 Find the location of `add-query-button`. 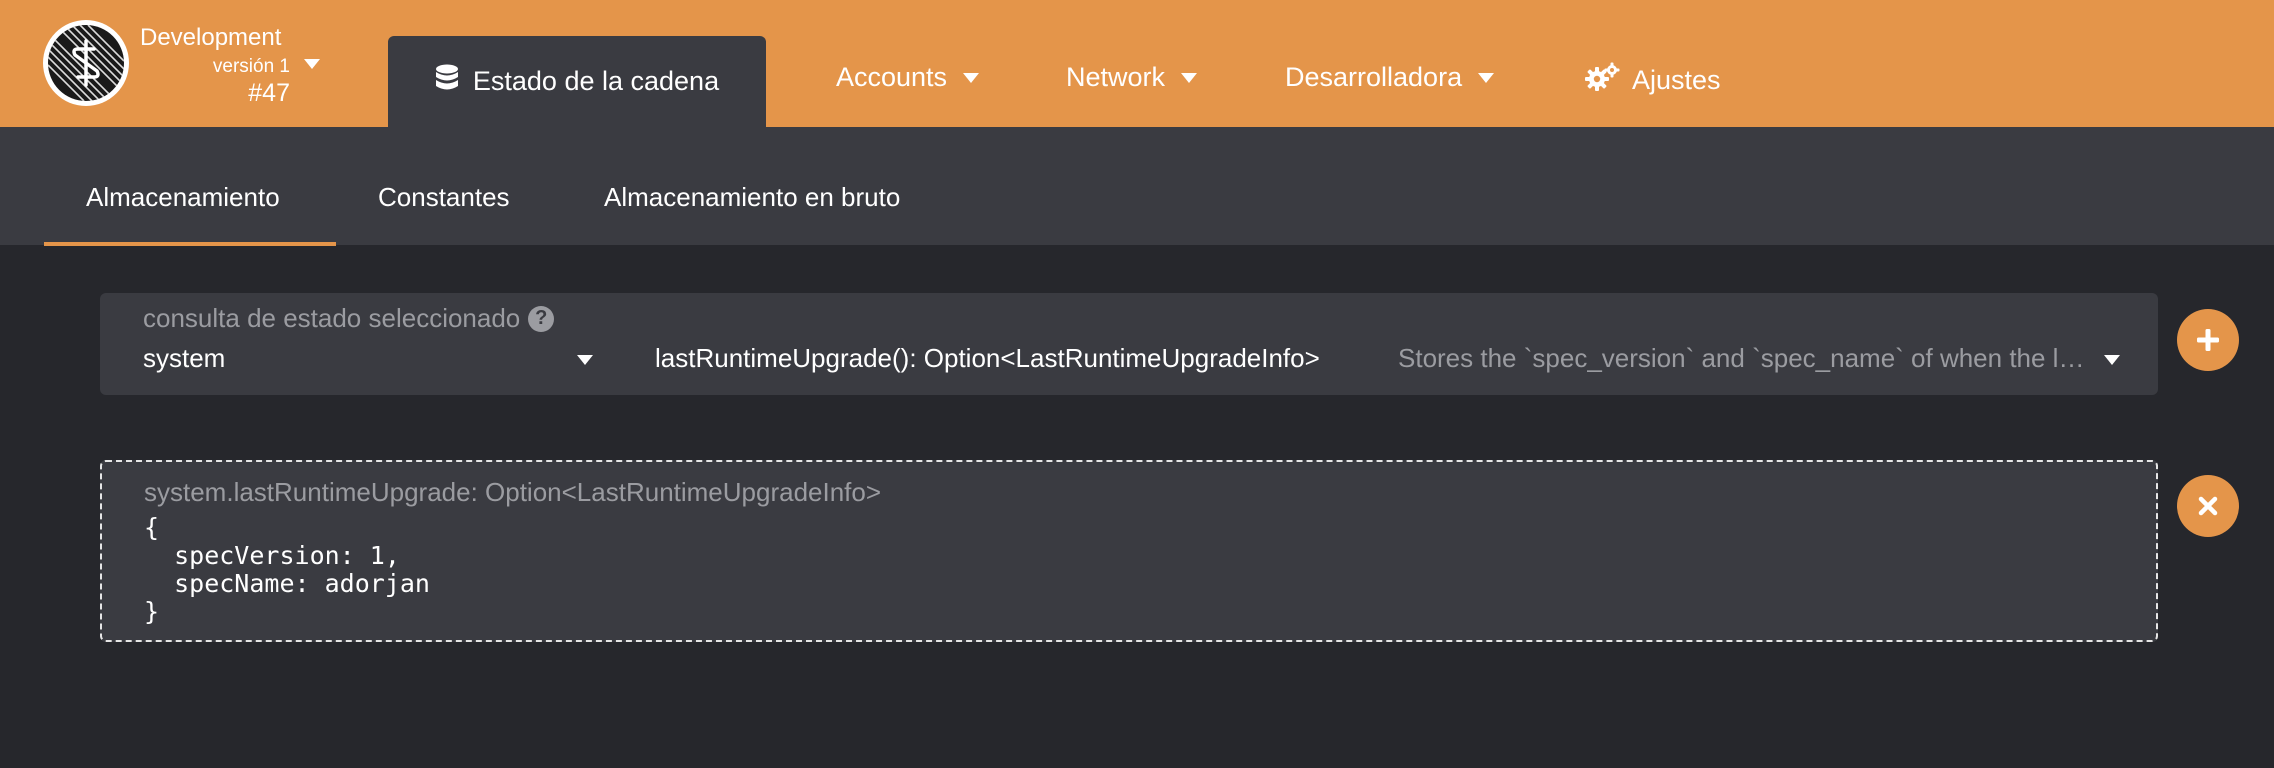

add-query-button is located at coordinates (2208, 340).